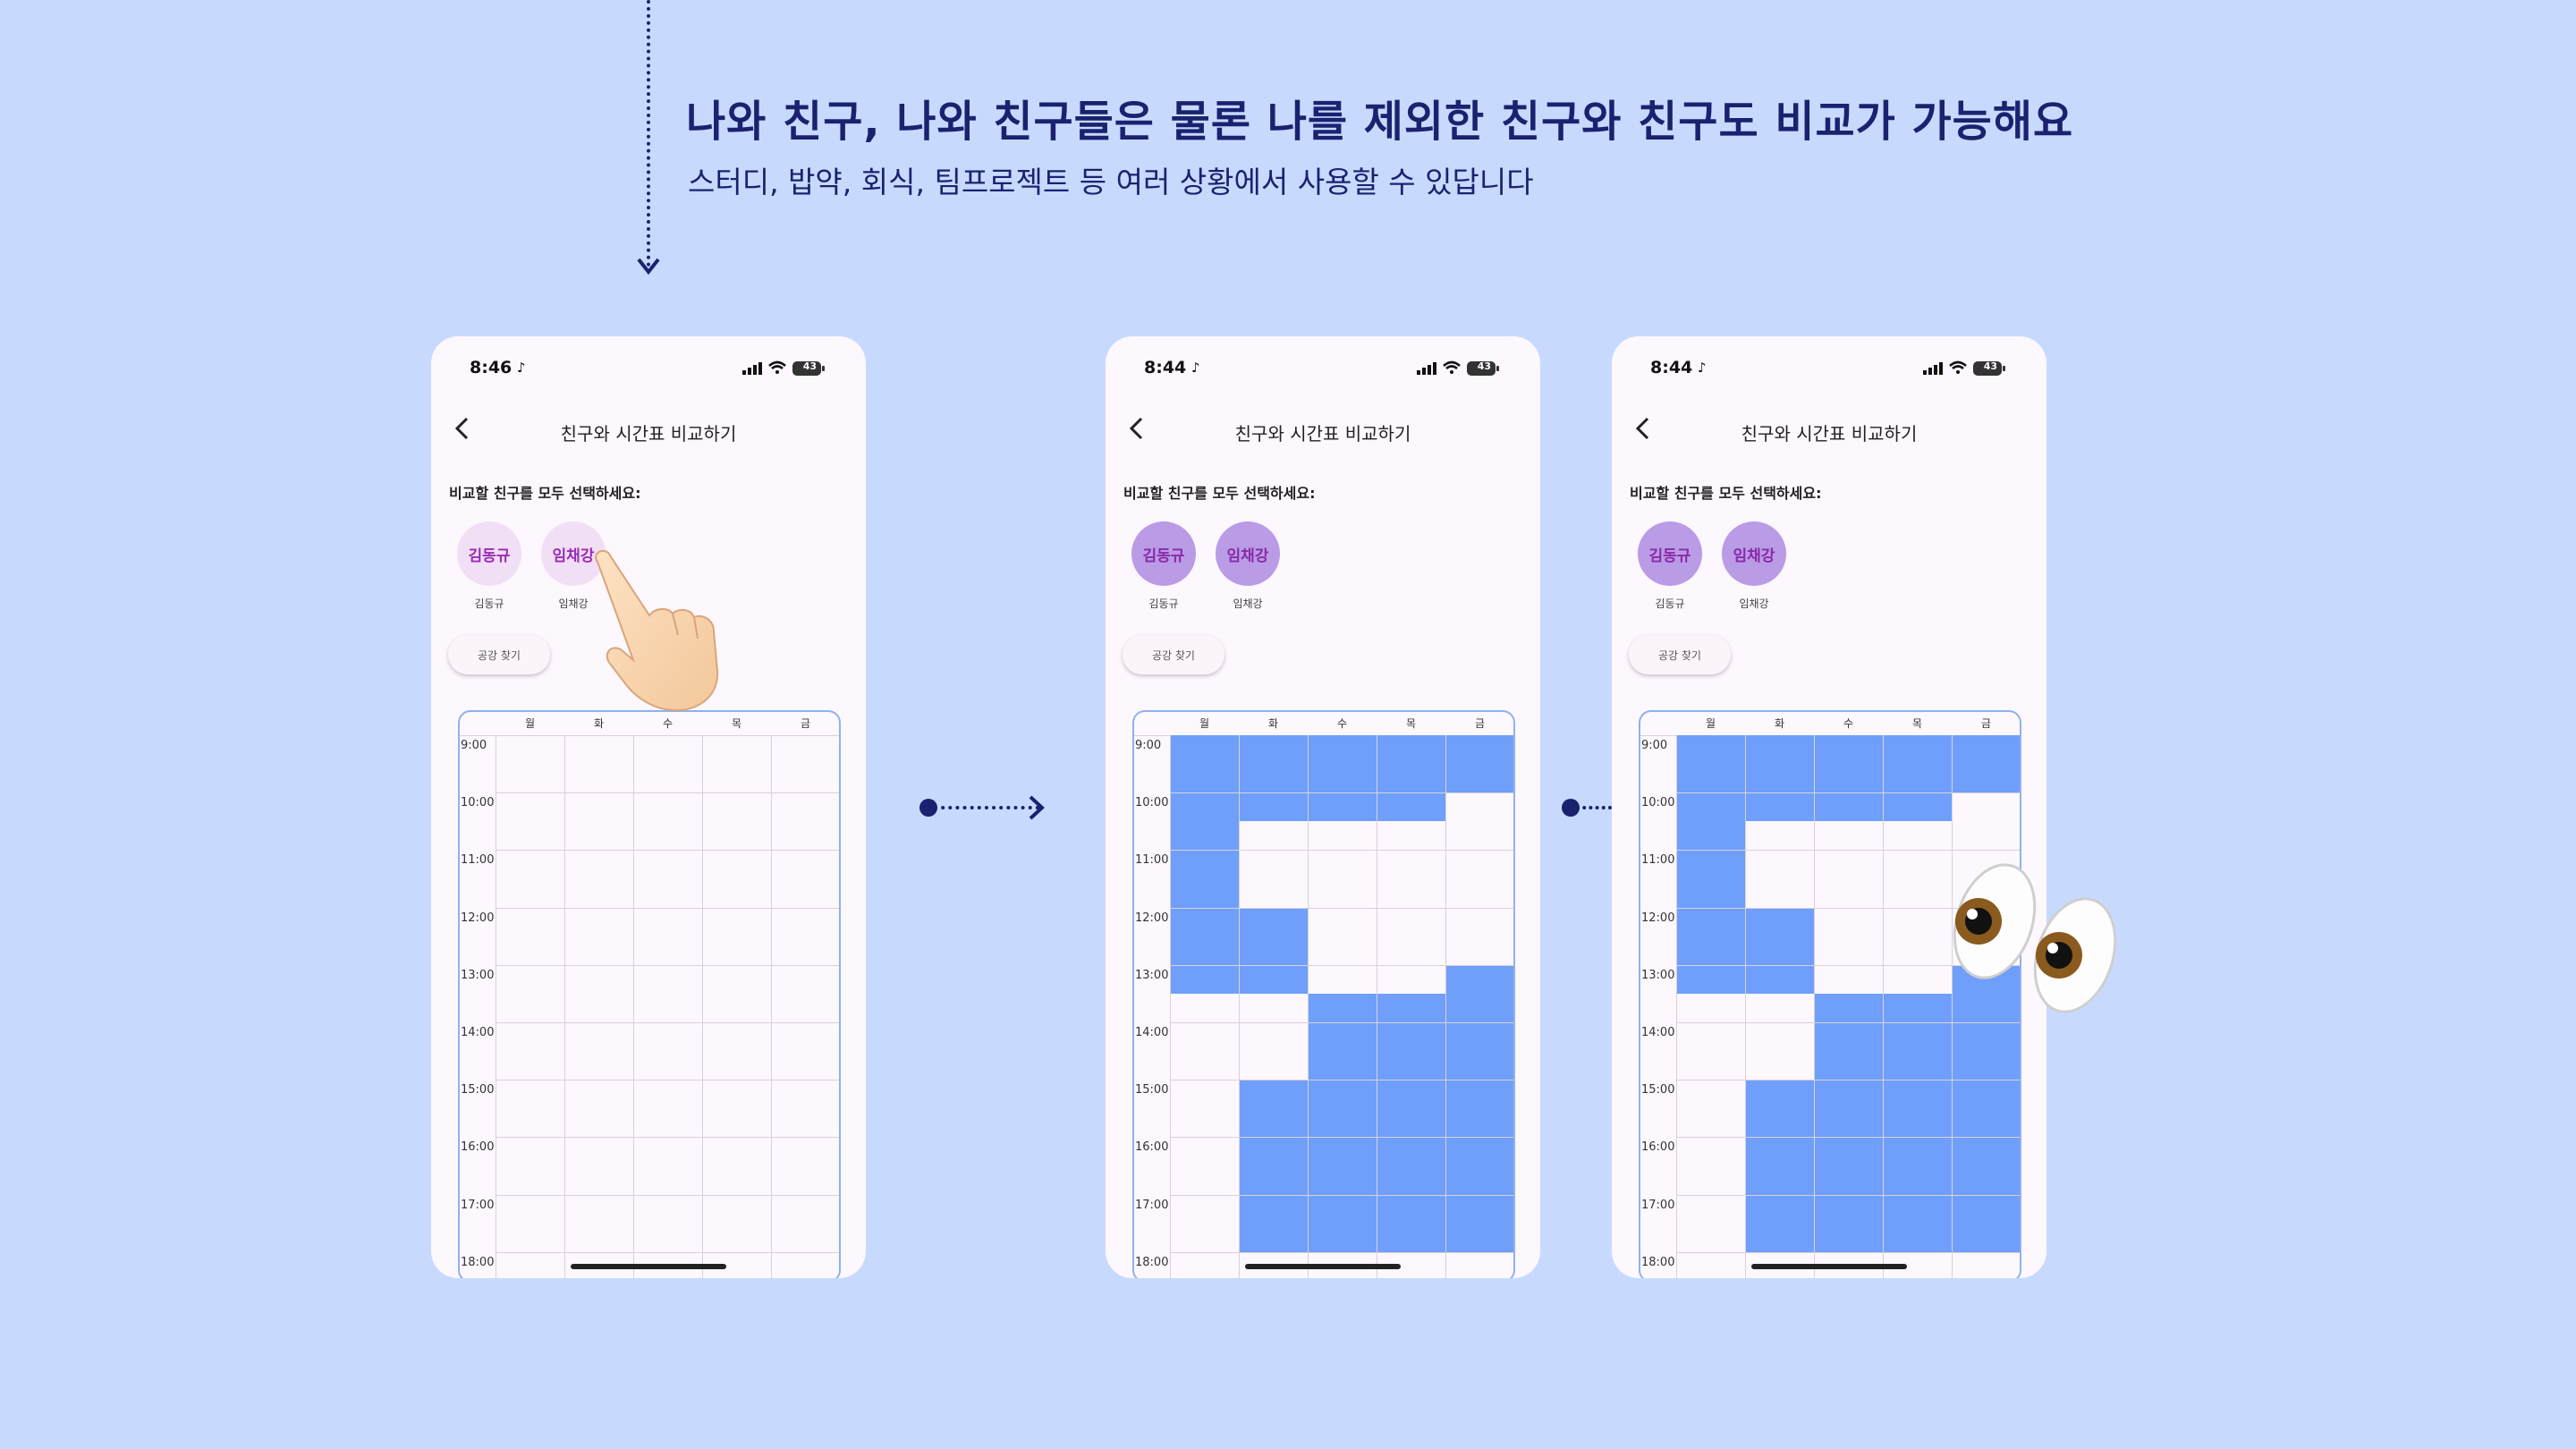 The image size is (2576, 1449). Describe the element at coordinates (648, 266) in the screenshot. I see `arrow-down-icon` at that location.